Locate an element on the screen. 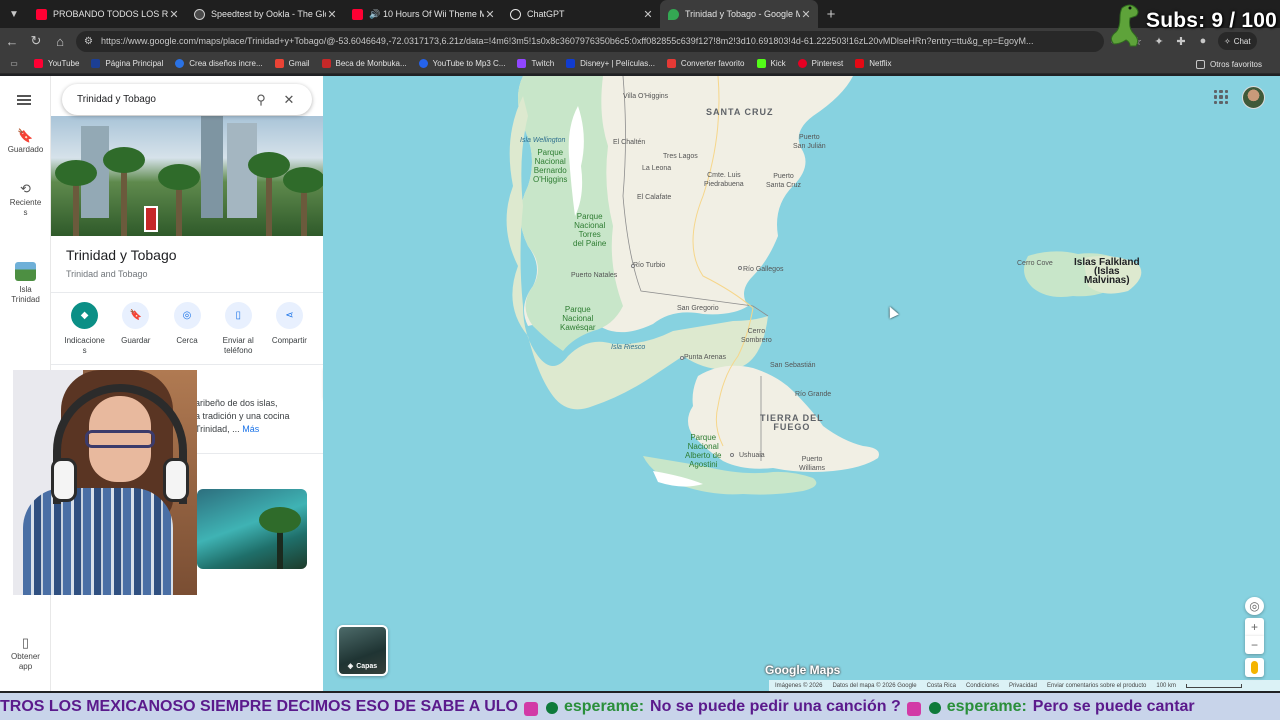  layers-button: ◈ Capas is located at coordinates (362, 650).